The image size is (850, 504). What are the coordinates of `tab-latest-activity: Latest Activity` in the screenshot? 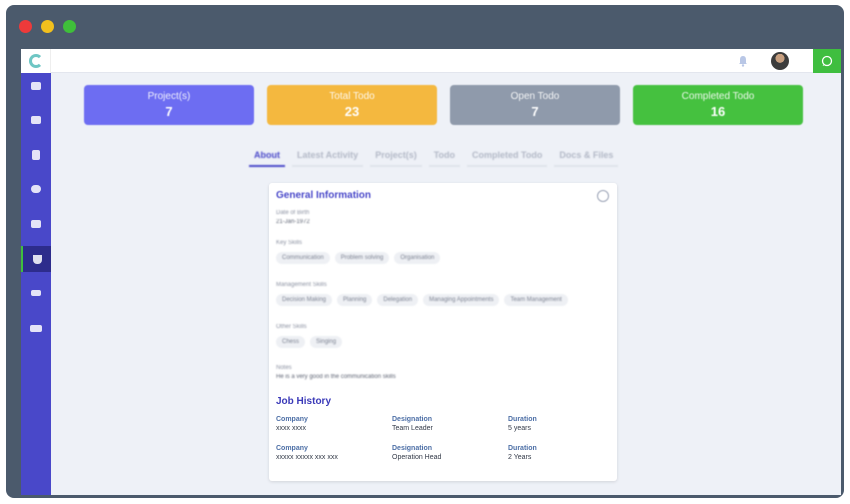 It's located at (328, 157).